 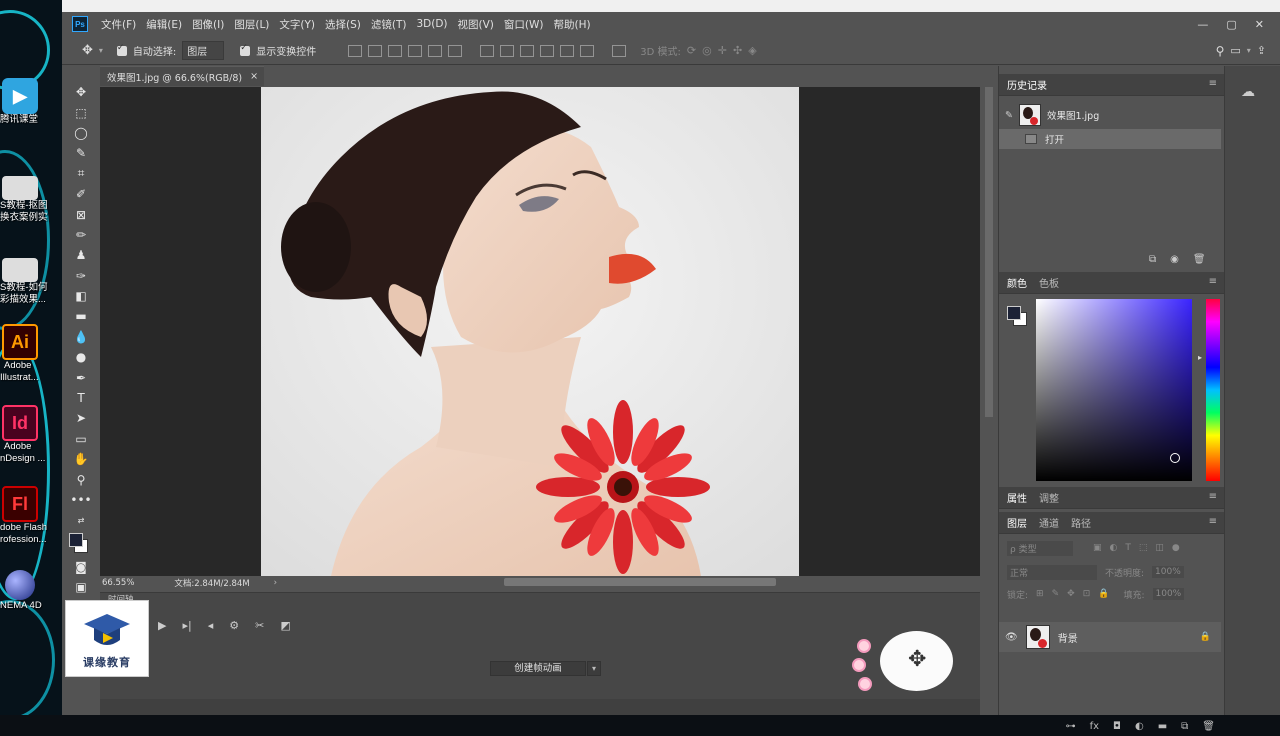 I want to click on new-document-from-state-icon: ⧉, so click(x=1152, y=259).